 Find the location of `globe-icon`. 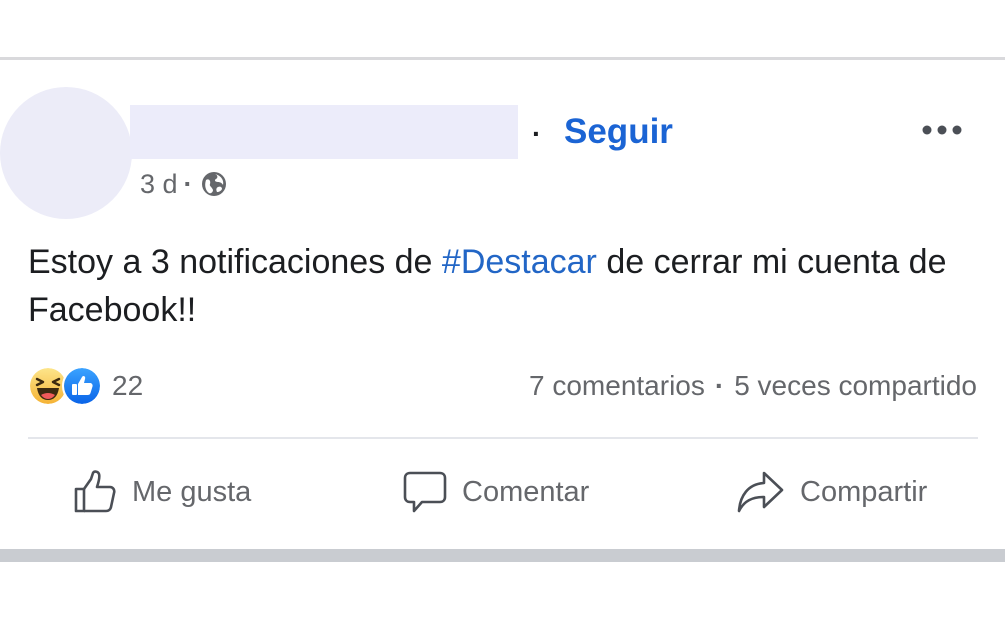

globe-icon is located at coordinates (214, 184).